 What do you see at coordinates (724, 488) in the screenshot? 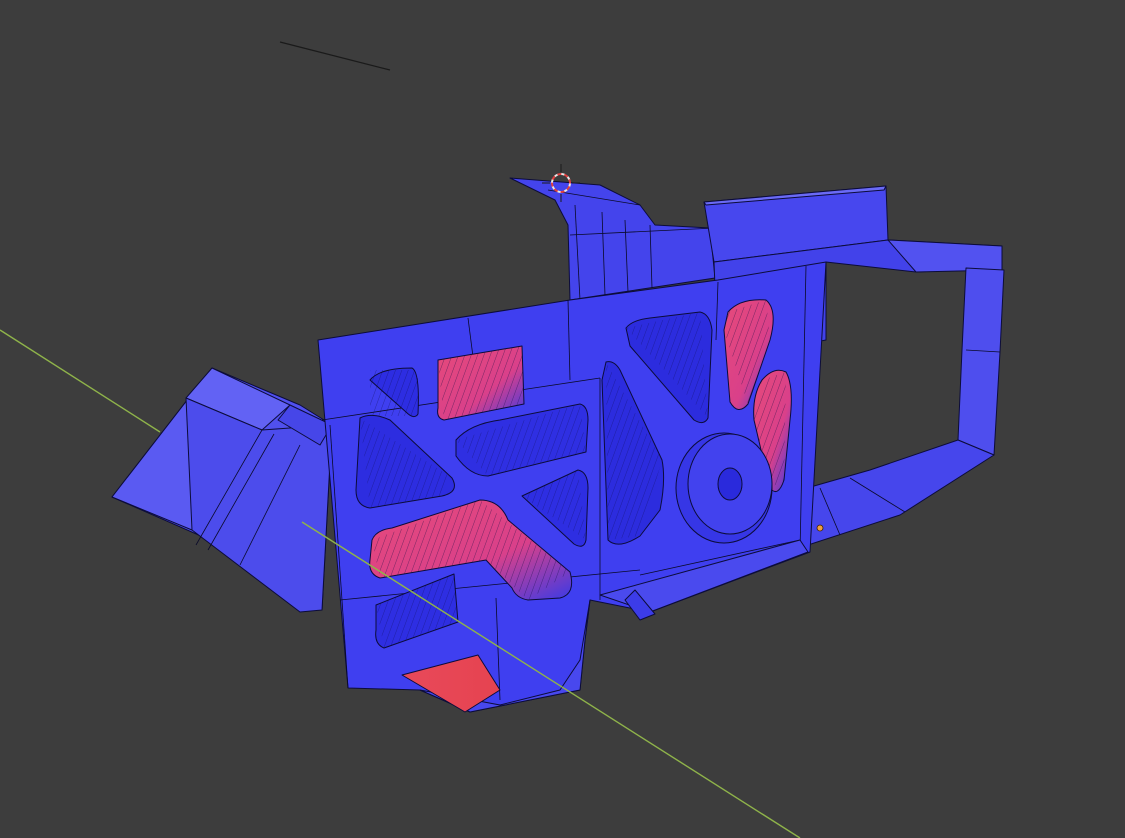
I see `mesh-circular-hub` at bounding box center [724, 488].